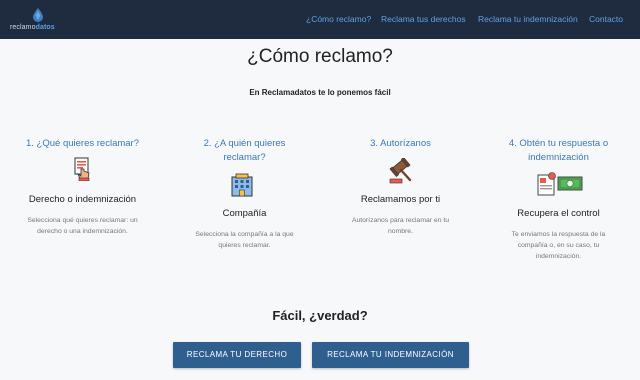  I want to click on step-2-heading: Compañía, so click(244, 213).